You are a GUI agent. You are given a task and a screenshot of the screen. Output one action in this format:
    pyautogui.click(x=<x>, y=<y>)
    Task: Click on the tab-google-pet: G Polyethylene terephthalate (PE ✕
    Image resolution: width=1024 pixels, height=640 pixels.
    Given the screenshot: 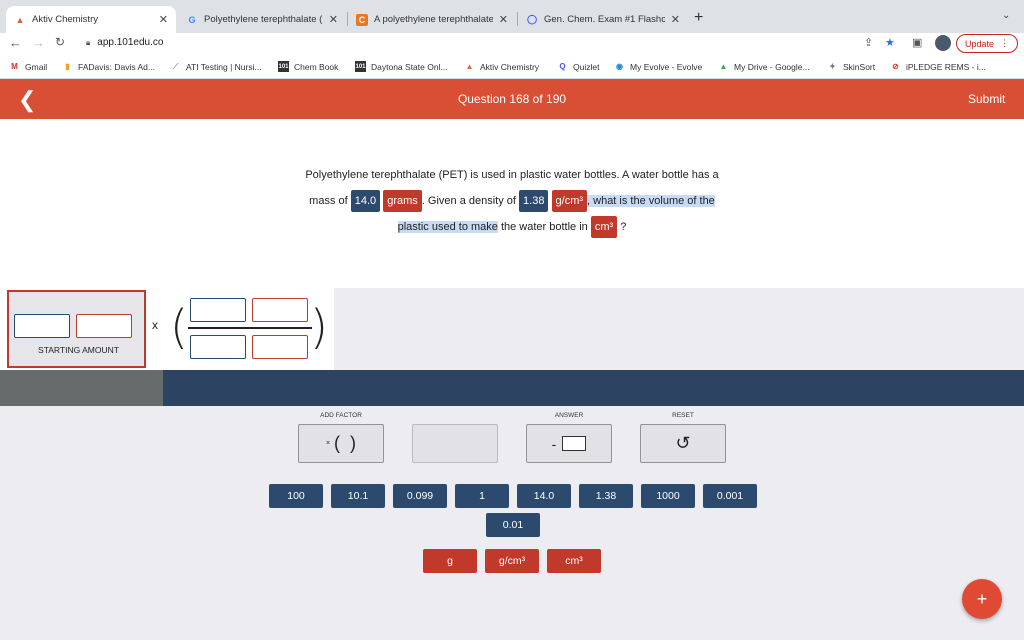 What is the action you would take?
    pyautogui.click(x=262, y=19)
    